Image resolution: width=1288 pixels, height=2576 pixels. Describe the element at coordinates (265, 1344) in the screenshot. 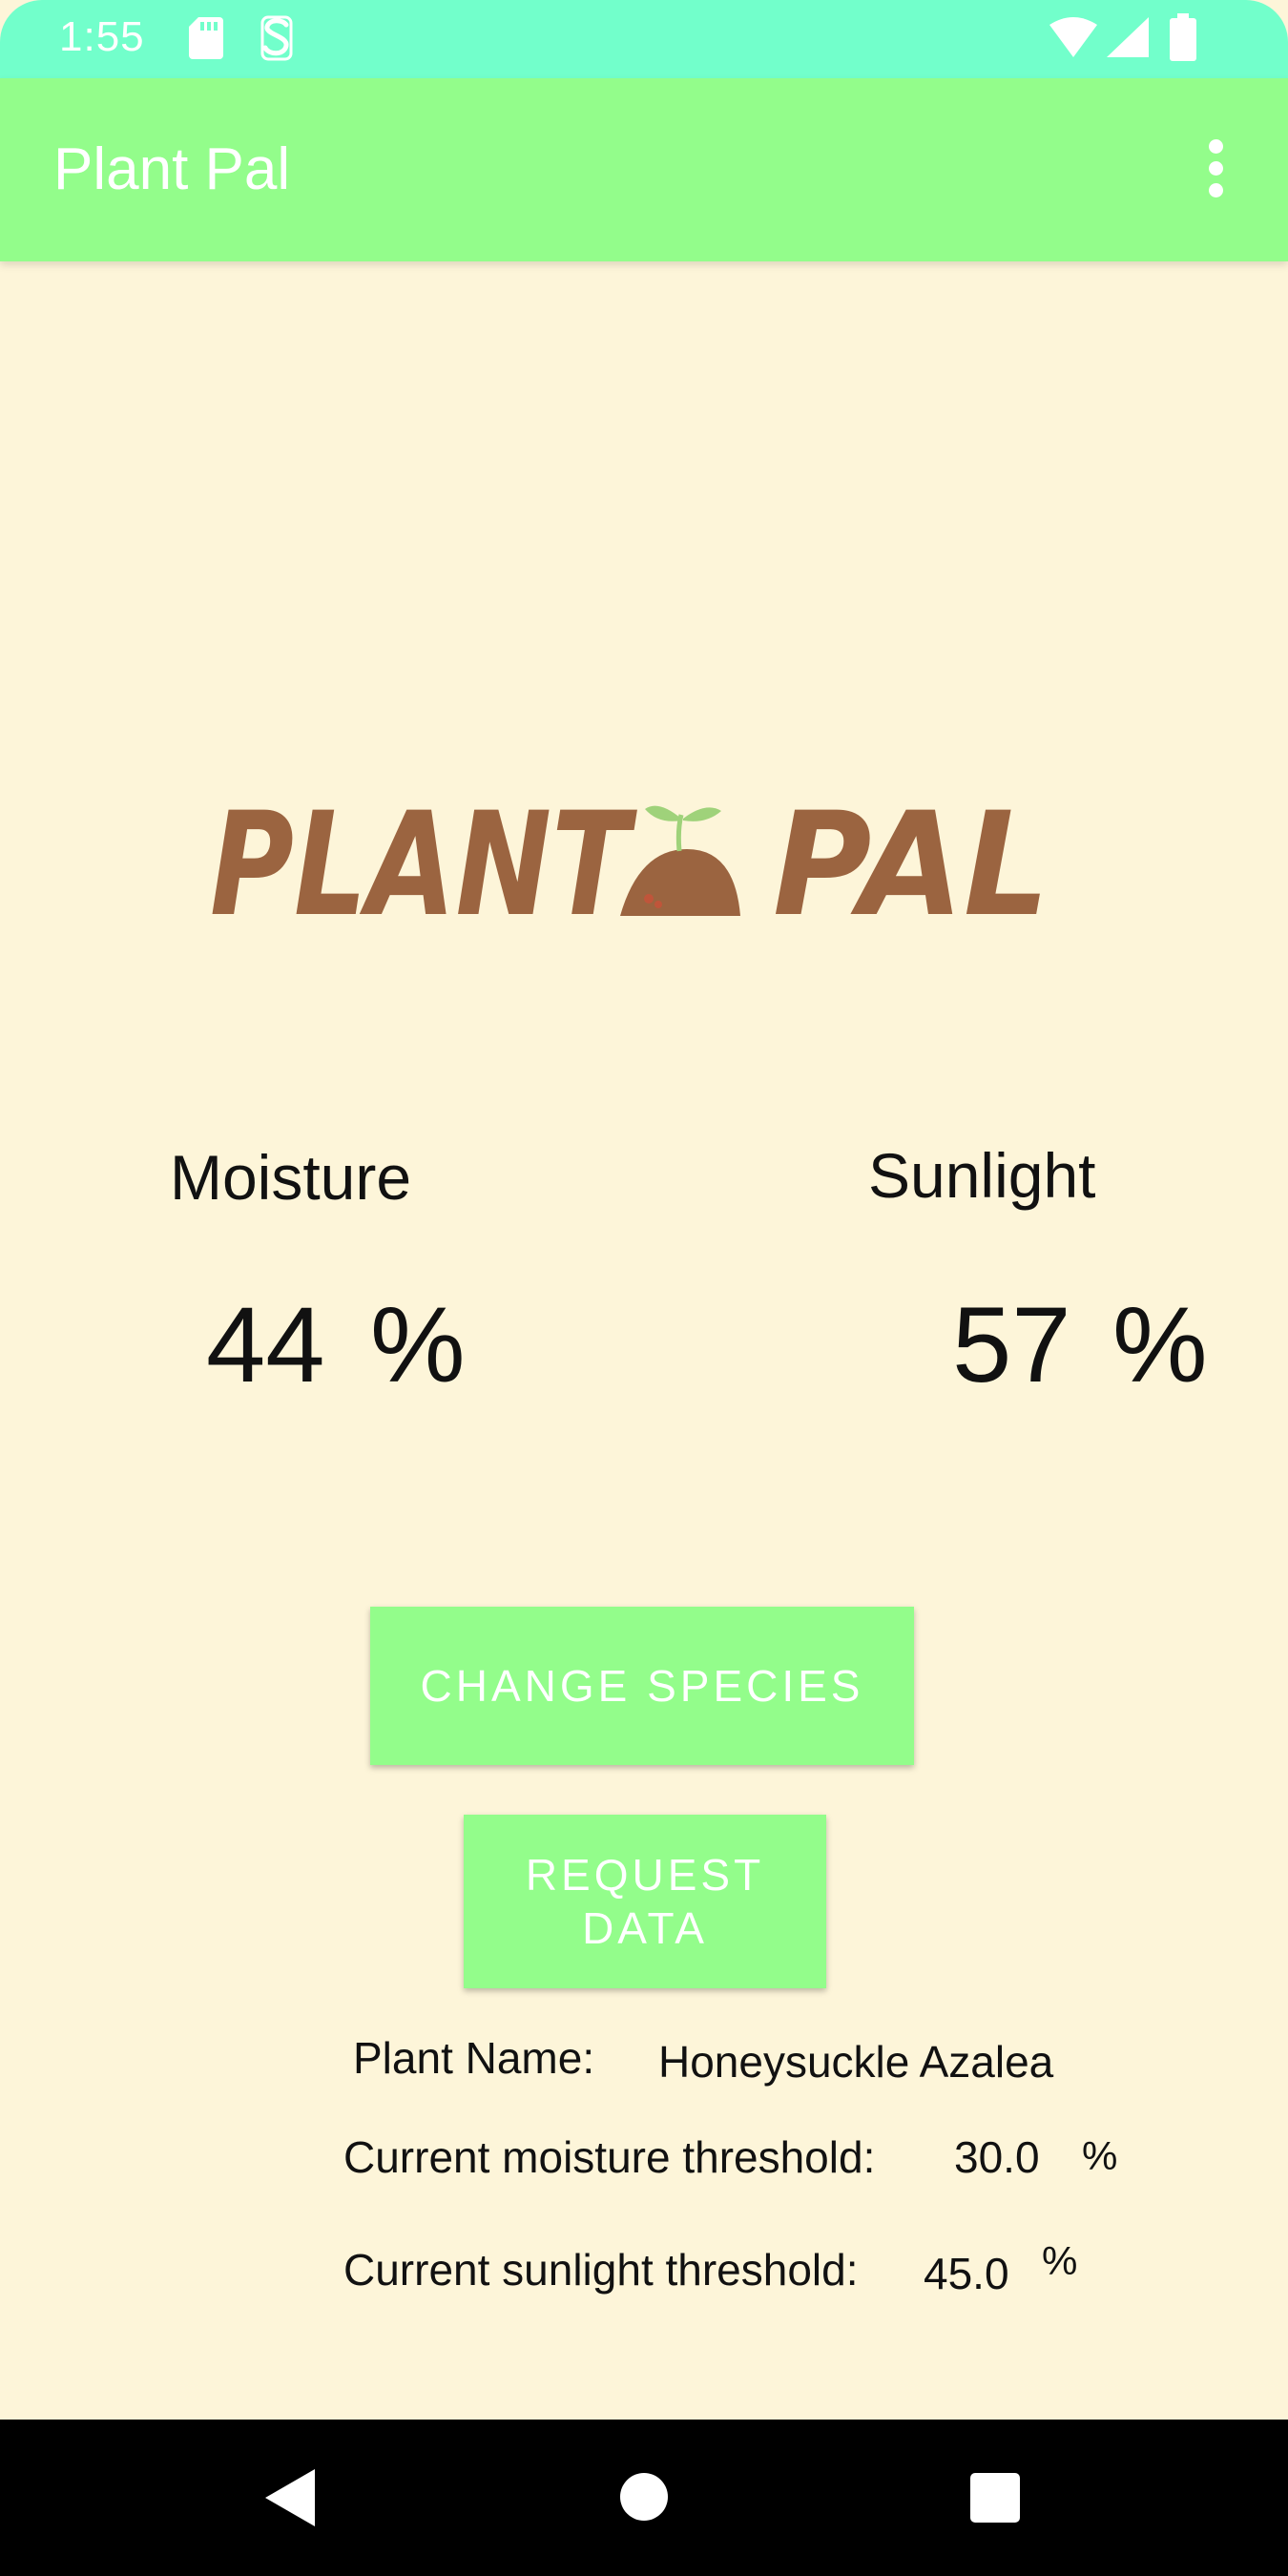

I see `moisture-value: 44` at that location.